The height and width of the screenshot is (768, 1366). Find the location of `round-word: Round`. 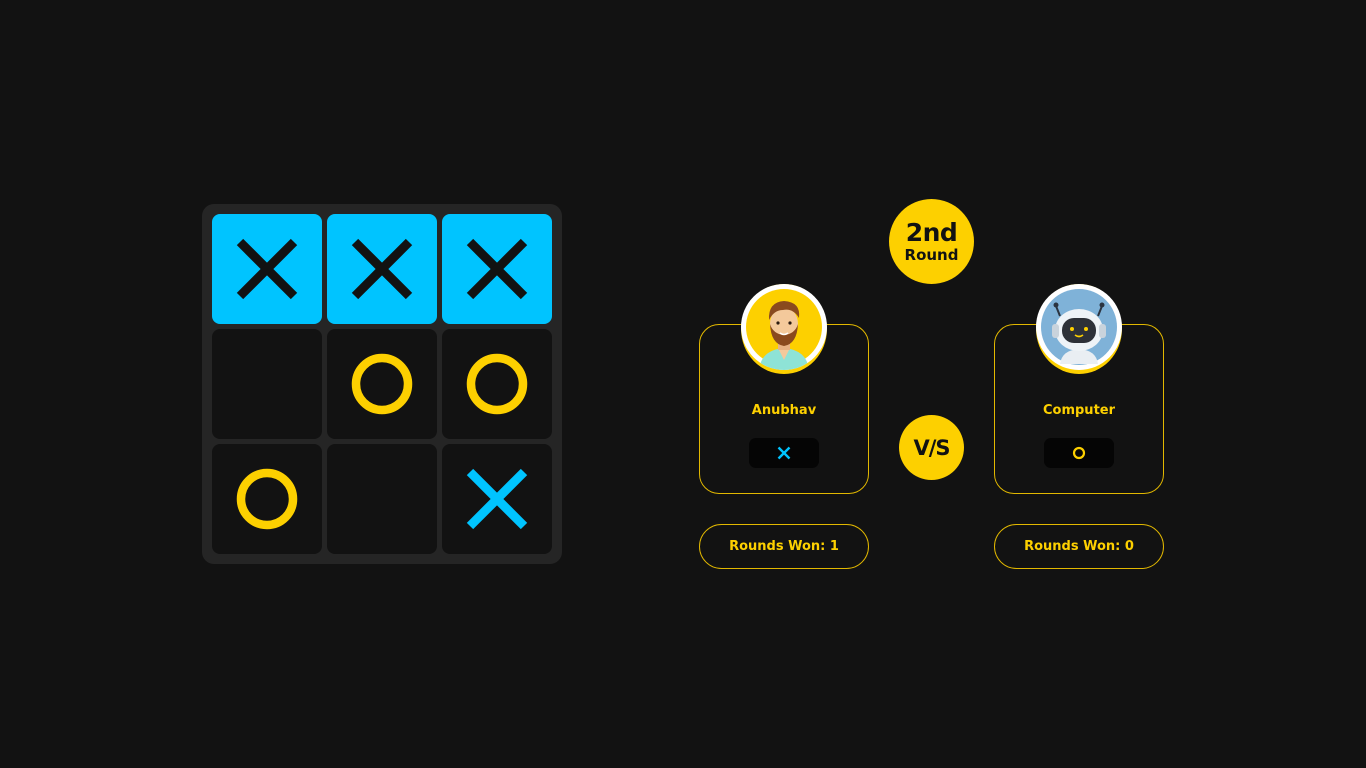

round-word: Round is located at coordinates (931, 255).